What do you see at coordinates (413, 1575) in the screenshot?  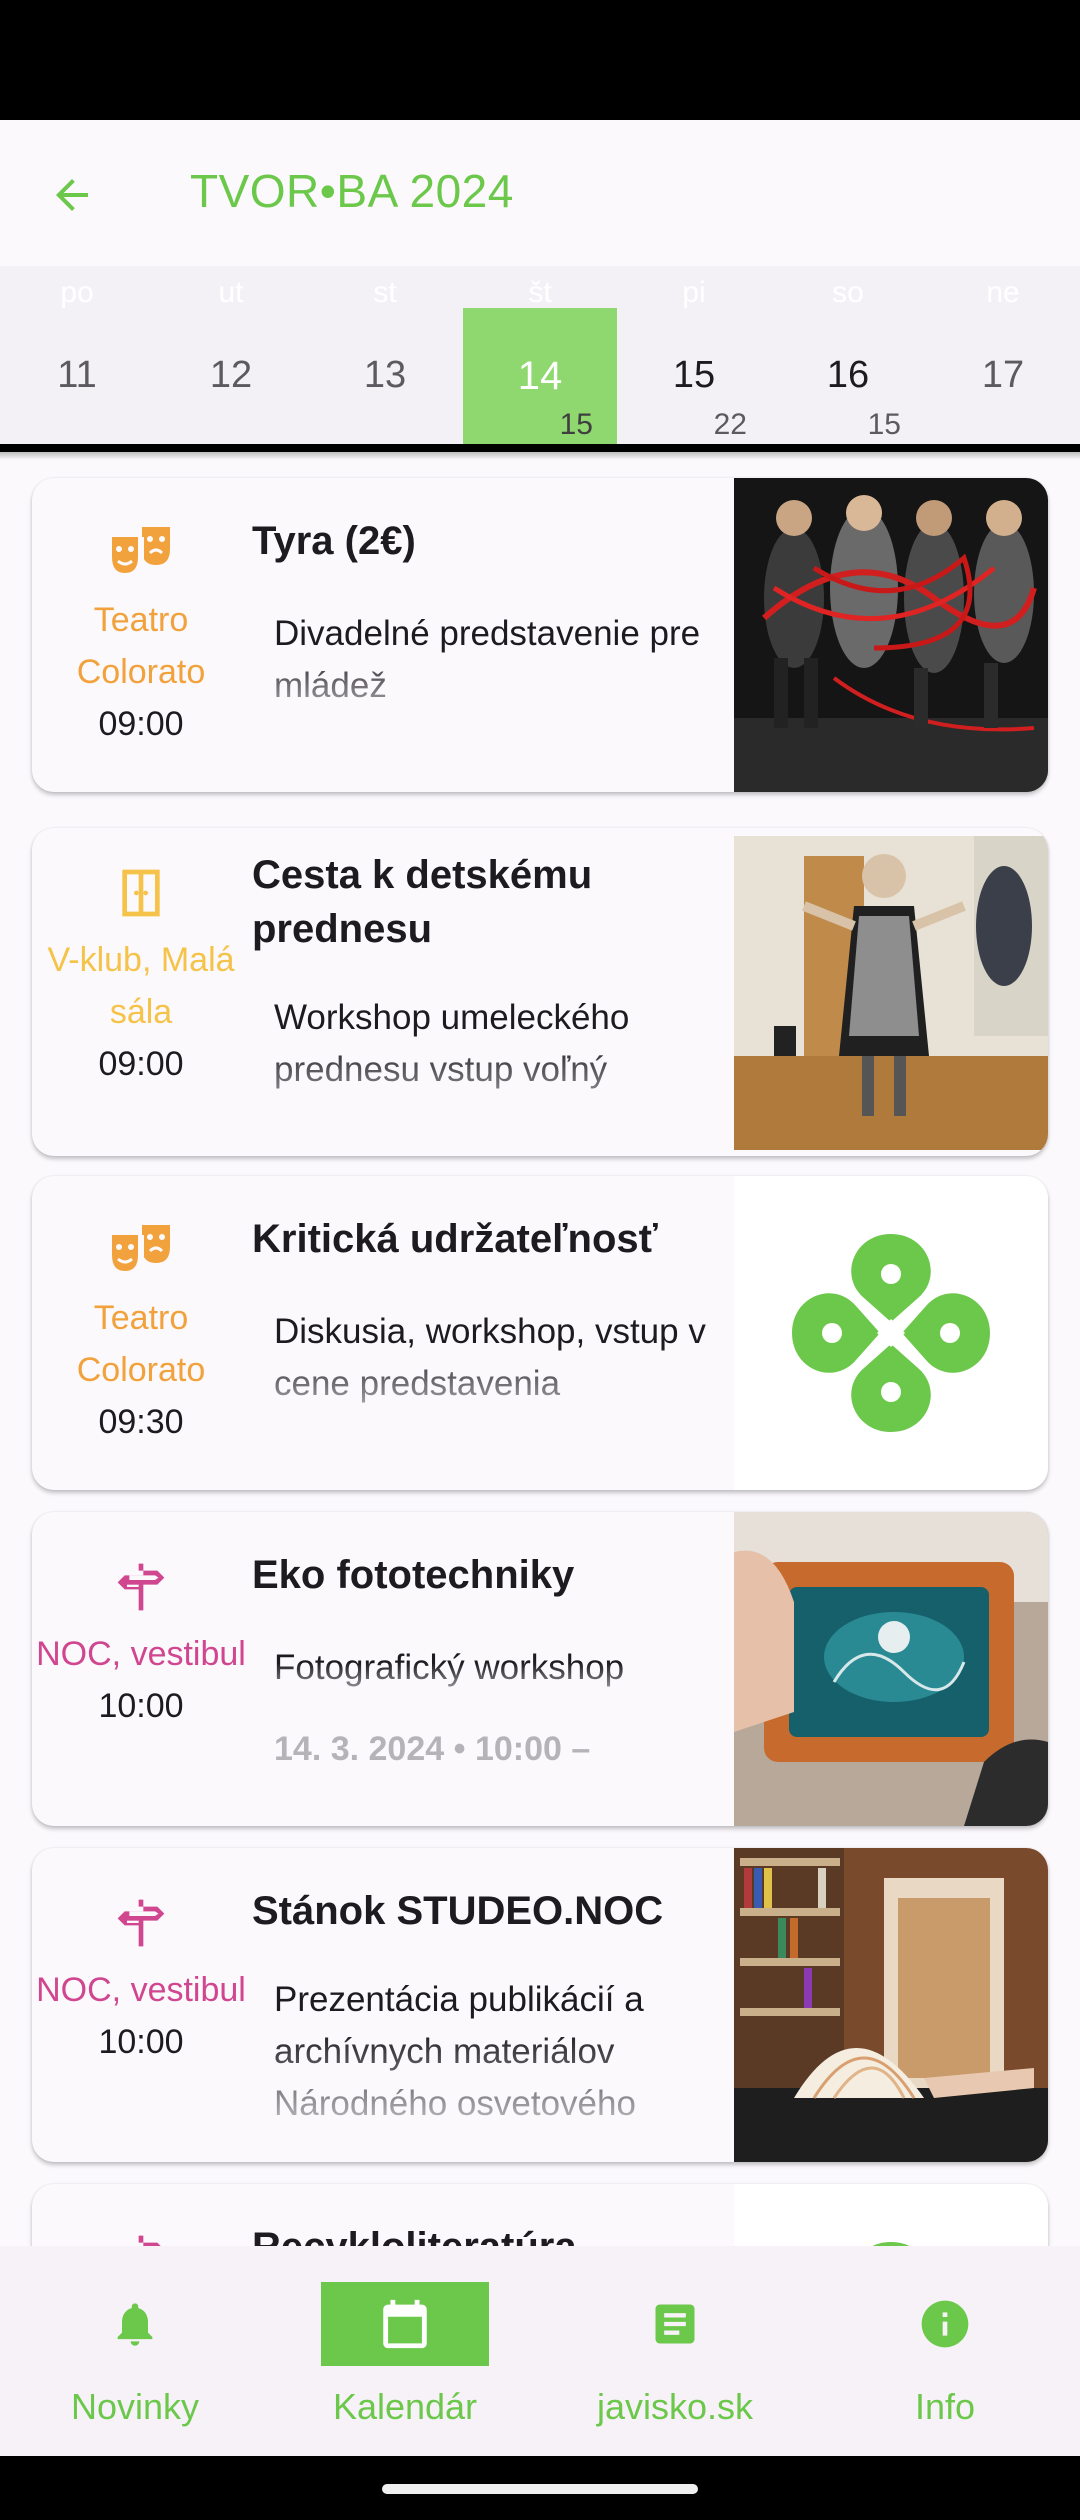 I see `event-title: Eko fototechniky` at bounding box center [413, 1575].